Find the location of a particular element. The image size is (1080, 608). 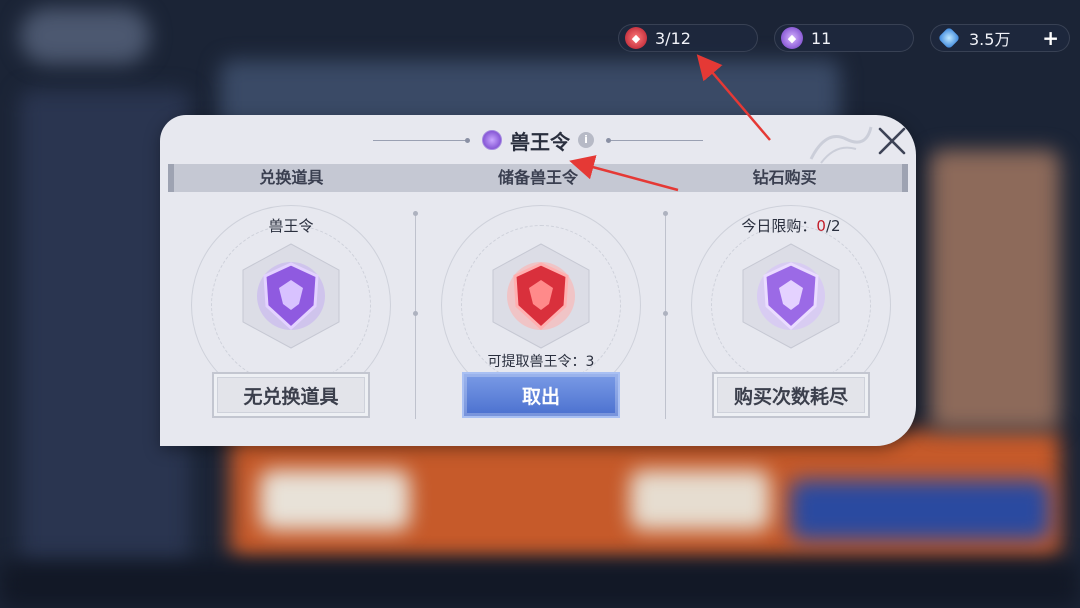

purple-token-counter: ◆ 11 is located at coordinates (844, 38).